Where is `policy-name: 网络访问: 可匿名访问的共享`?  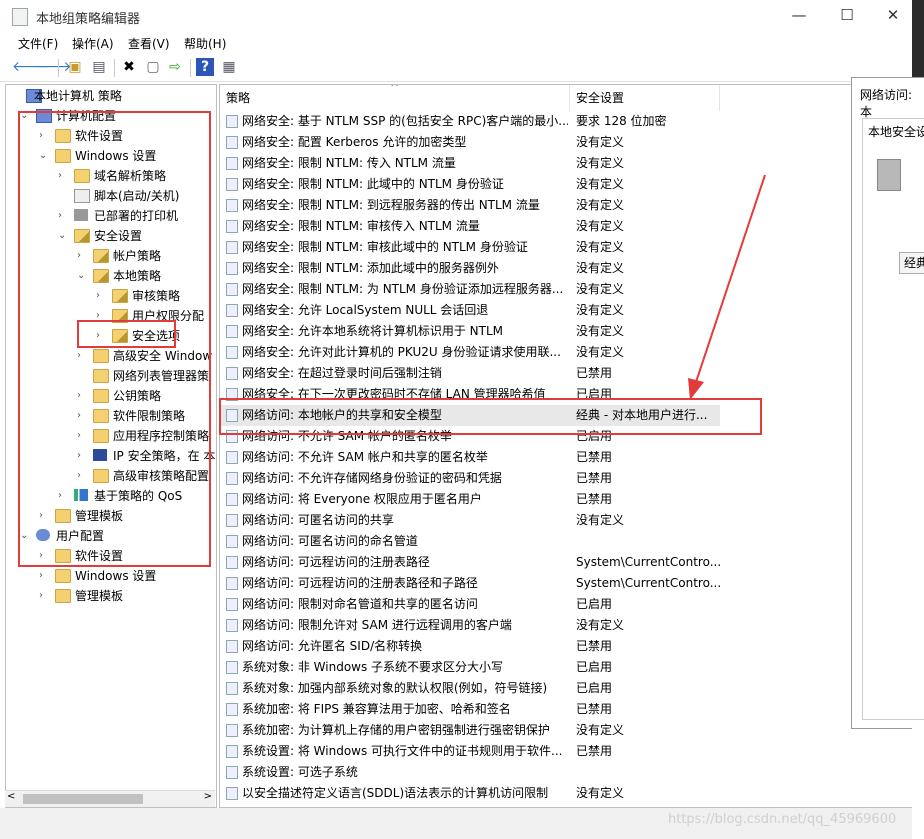 policy-name: 网络访问: 可匿名访问的共享 is located at coordinates (318, 520).